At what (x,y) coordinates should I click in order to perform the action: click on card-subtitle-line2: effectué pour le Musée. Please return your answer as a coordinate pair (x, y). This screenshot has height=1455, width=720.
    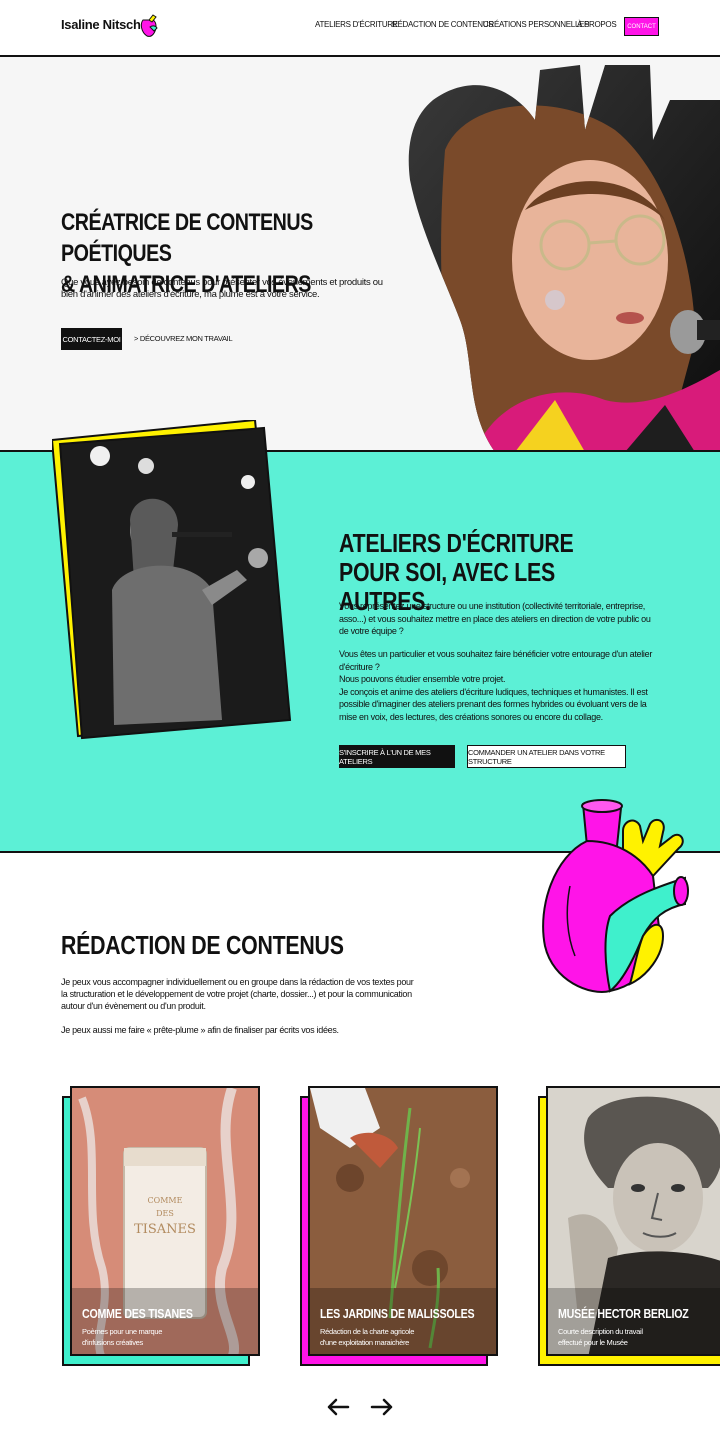
    Looking at the image, I should click on (593, 1342).